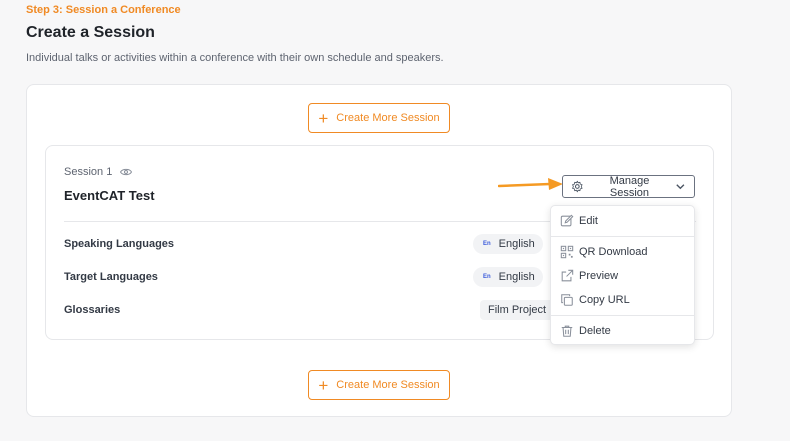 The width and height of the screenshot is (790, 441). I want to click on qr-icon, so click(567, 252).